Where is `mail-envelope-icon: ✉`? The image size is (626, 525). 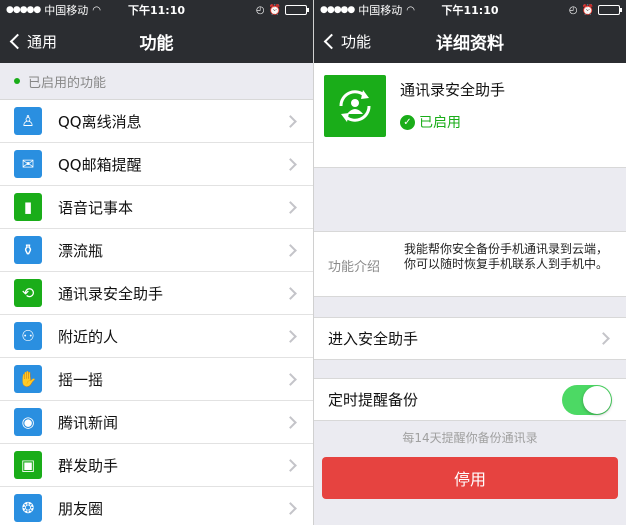 mail-envelope-icon: ✉ is located at coordinates (28, 164).